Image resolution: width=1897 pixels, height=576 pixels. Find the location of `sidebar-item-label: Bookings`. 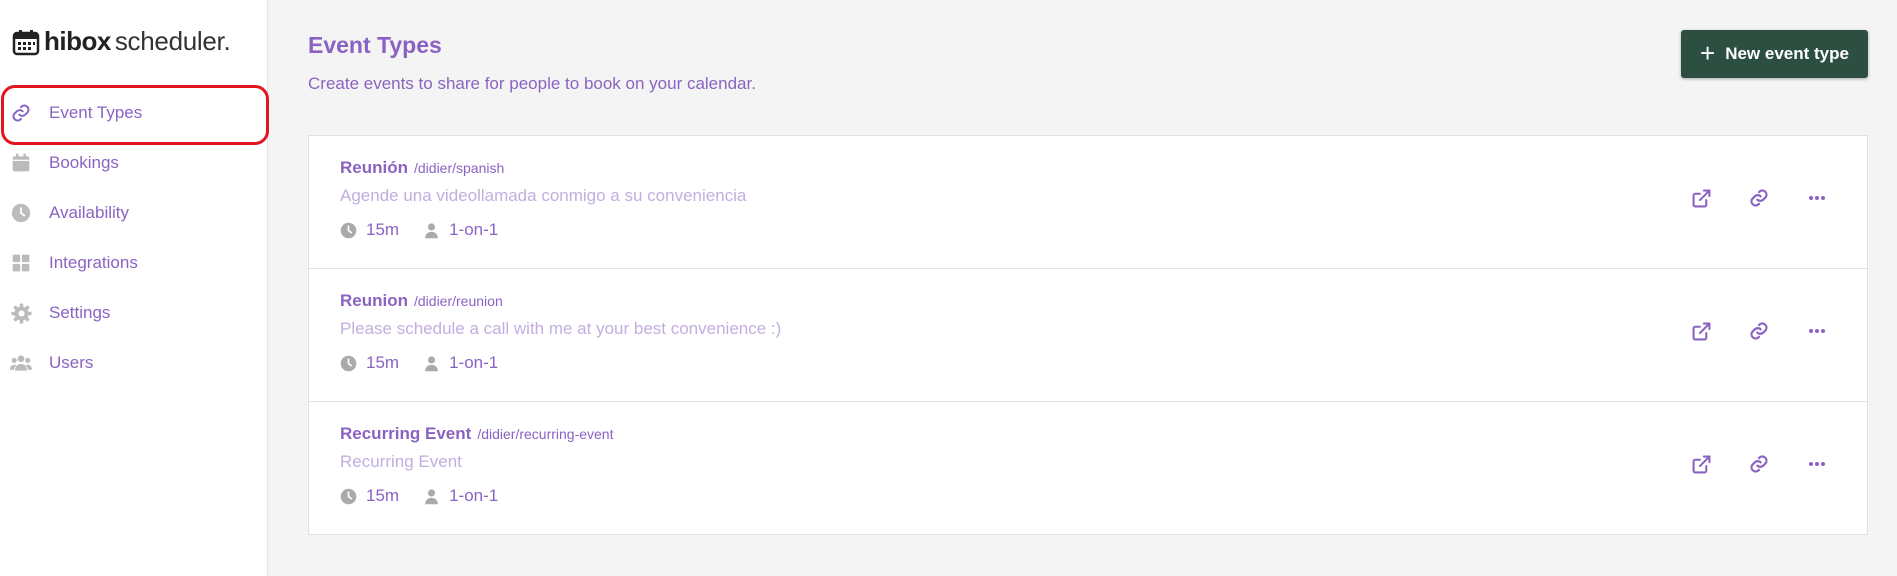

sidebar-item-label: Bookings is located at coordinates (84, 162).